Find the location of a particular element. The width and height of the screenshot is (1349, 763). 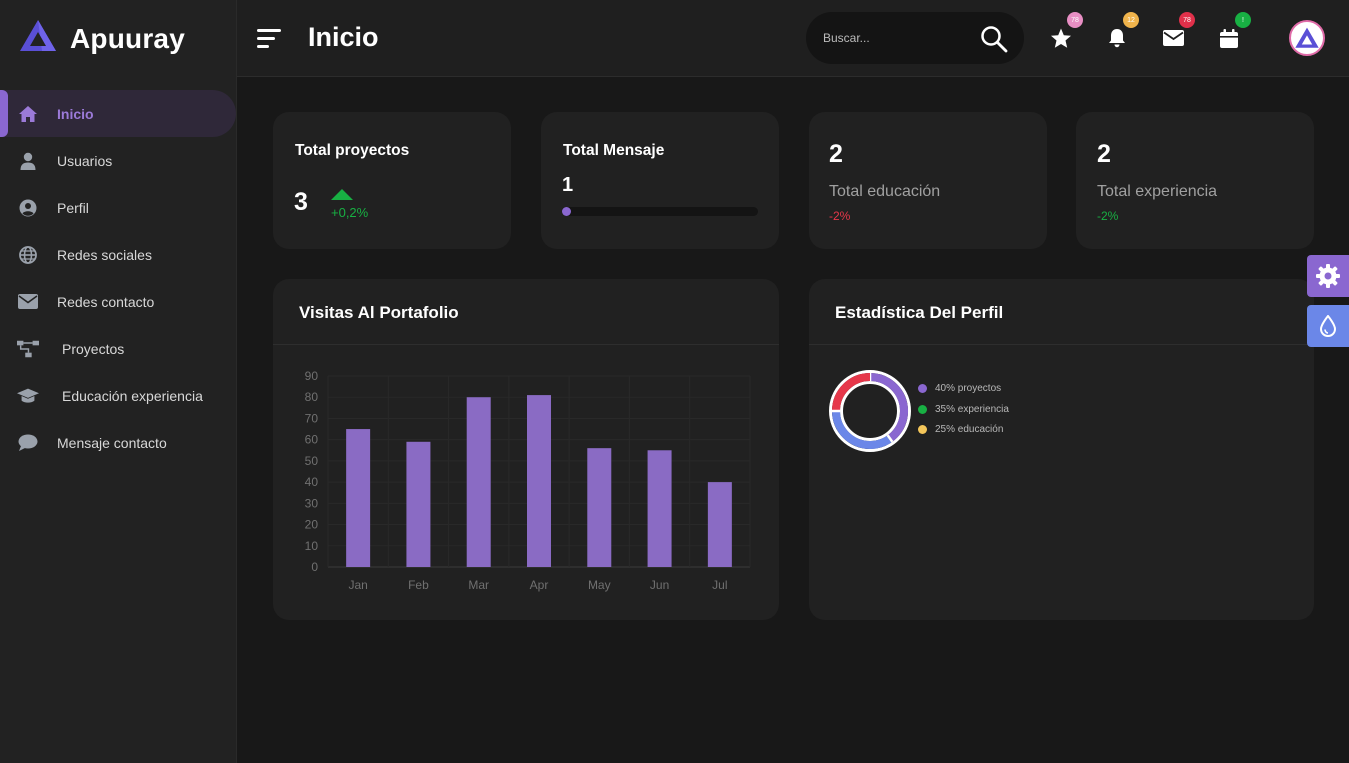

sidebar-item-mensaje-contacto: Mensaje contacto is located at coordinates (118, 442).